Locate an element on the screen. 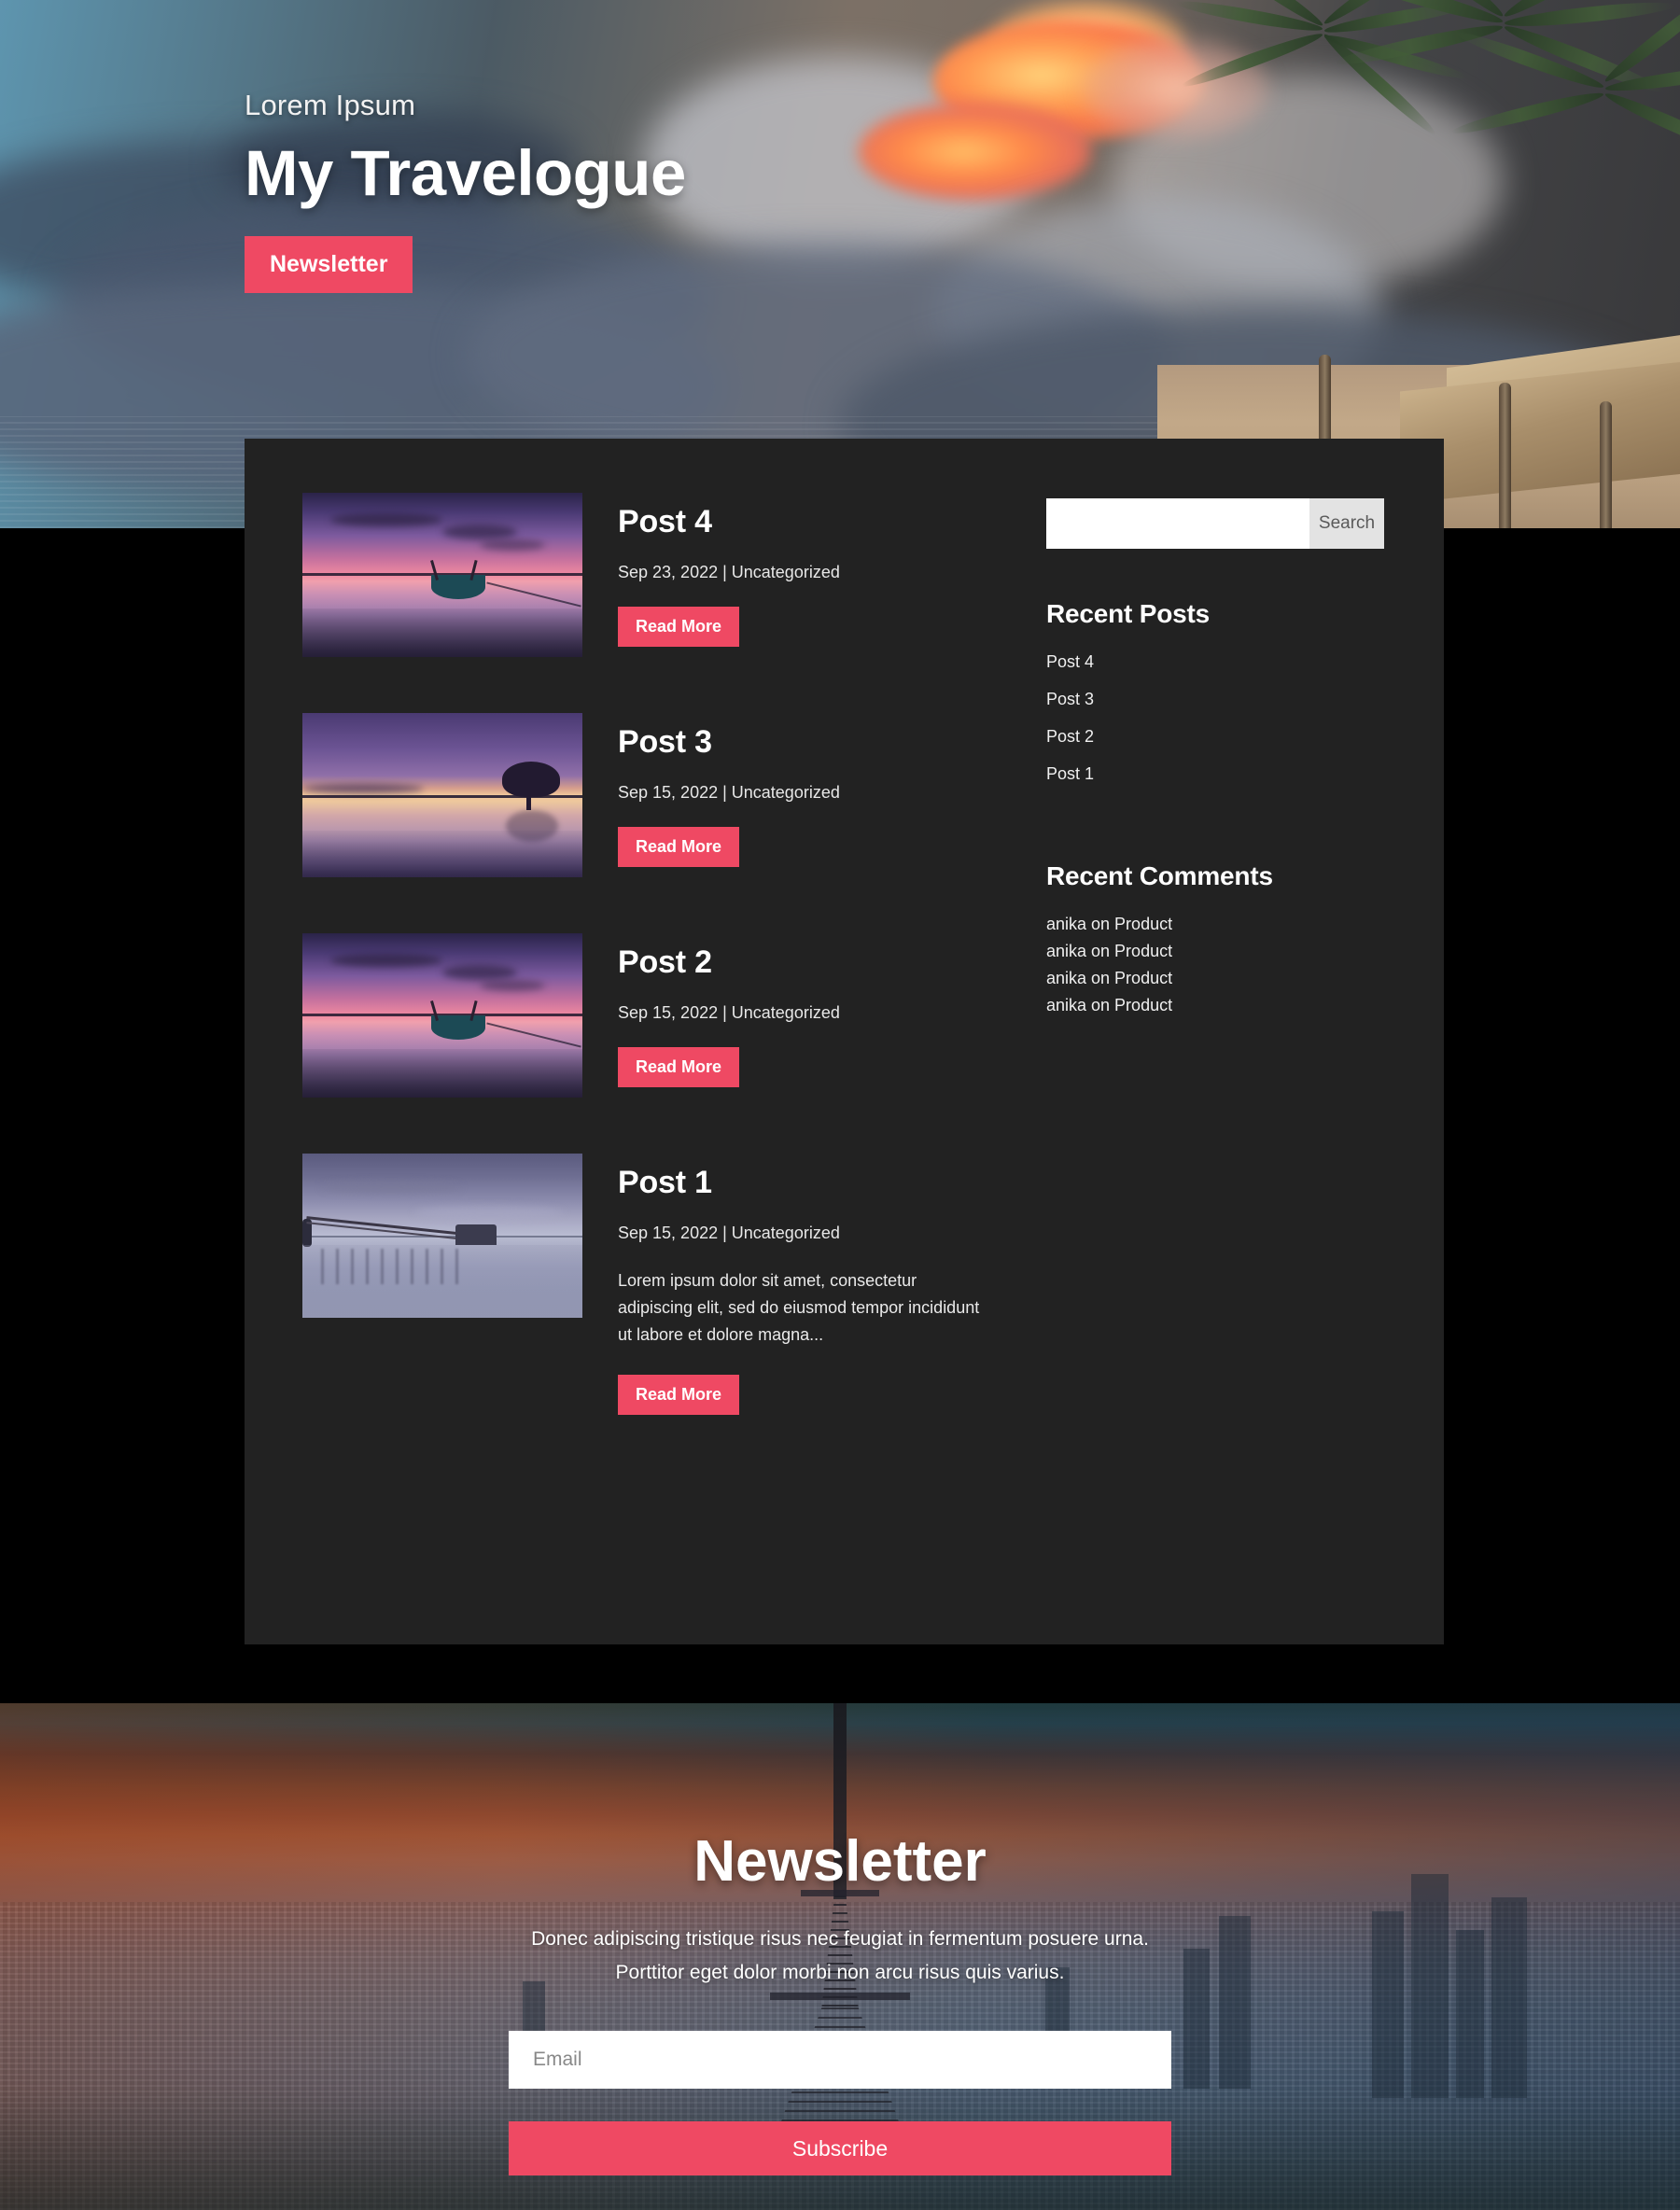  recent-posts-widget: Recent Posts Post 4 Post 3 Post 2 Post 1 is located at coordinates (1215, 691).